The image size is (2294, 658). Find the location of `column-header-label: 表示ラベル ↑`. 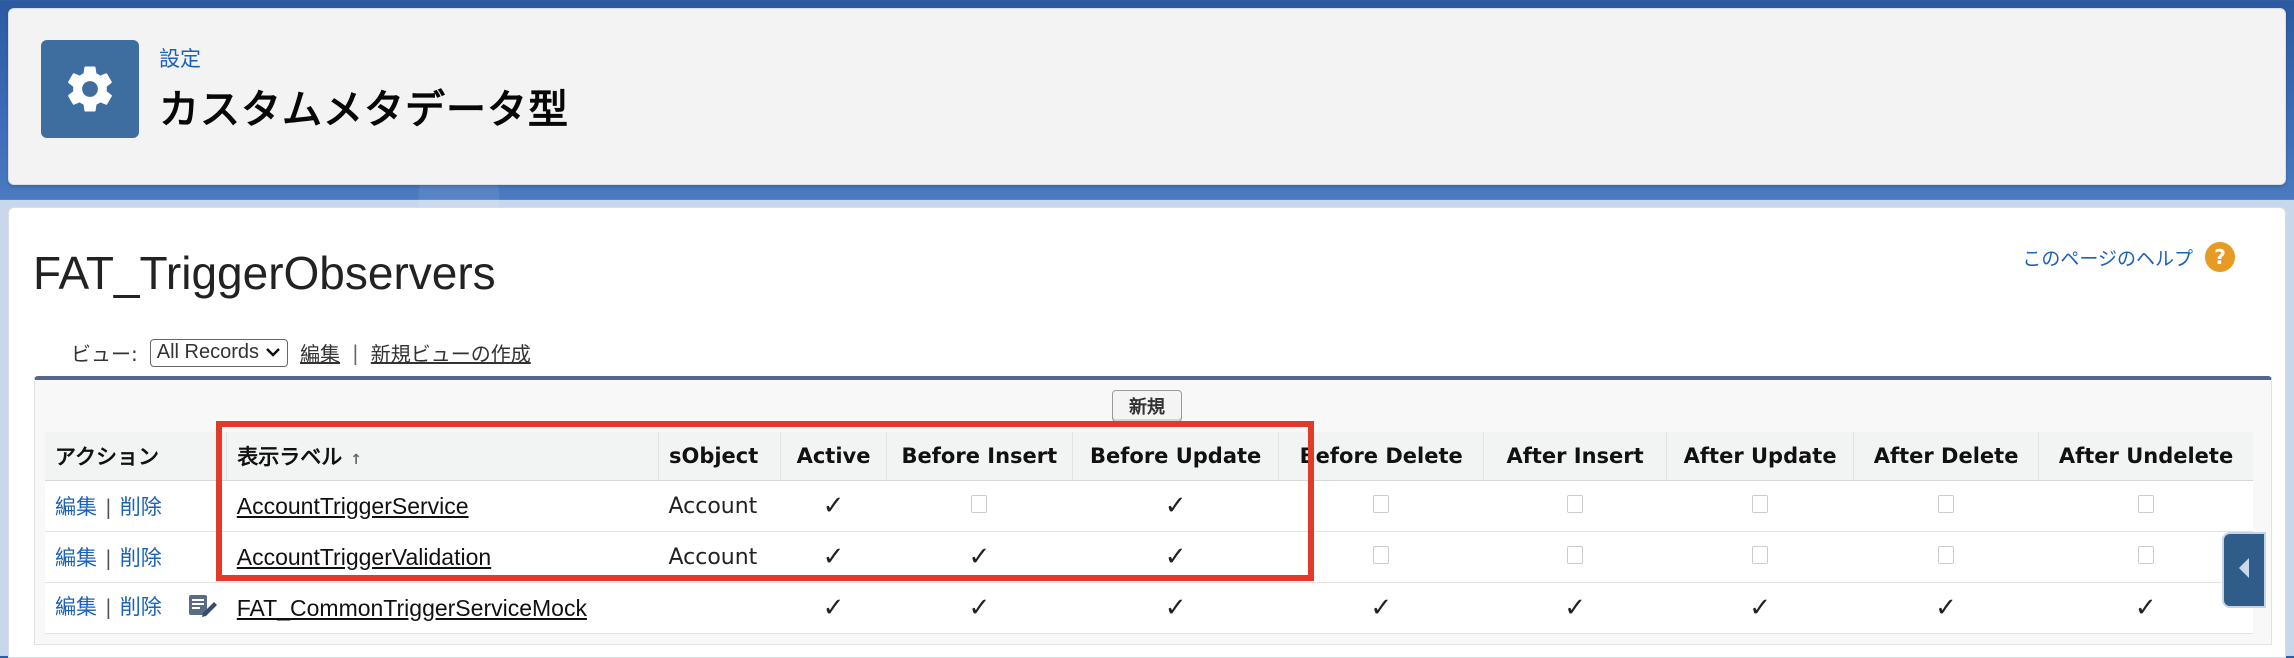

column-header-label: 表示ラベル ↑ is located at coordinates (442, 456).